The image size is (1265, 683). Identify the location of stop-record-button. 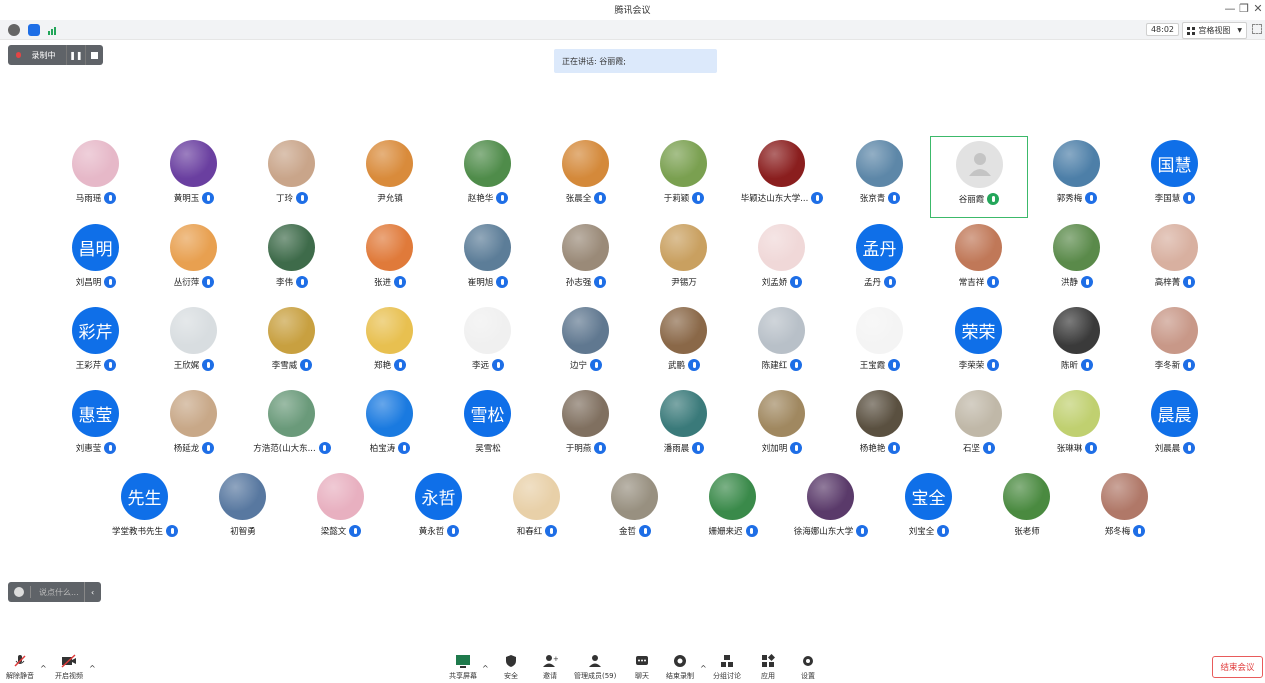
(93, 55).